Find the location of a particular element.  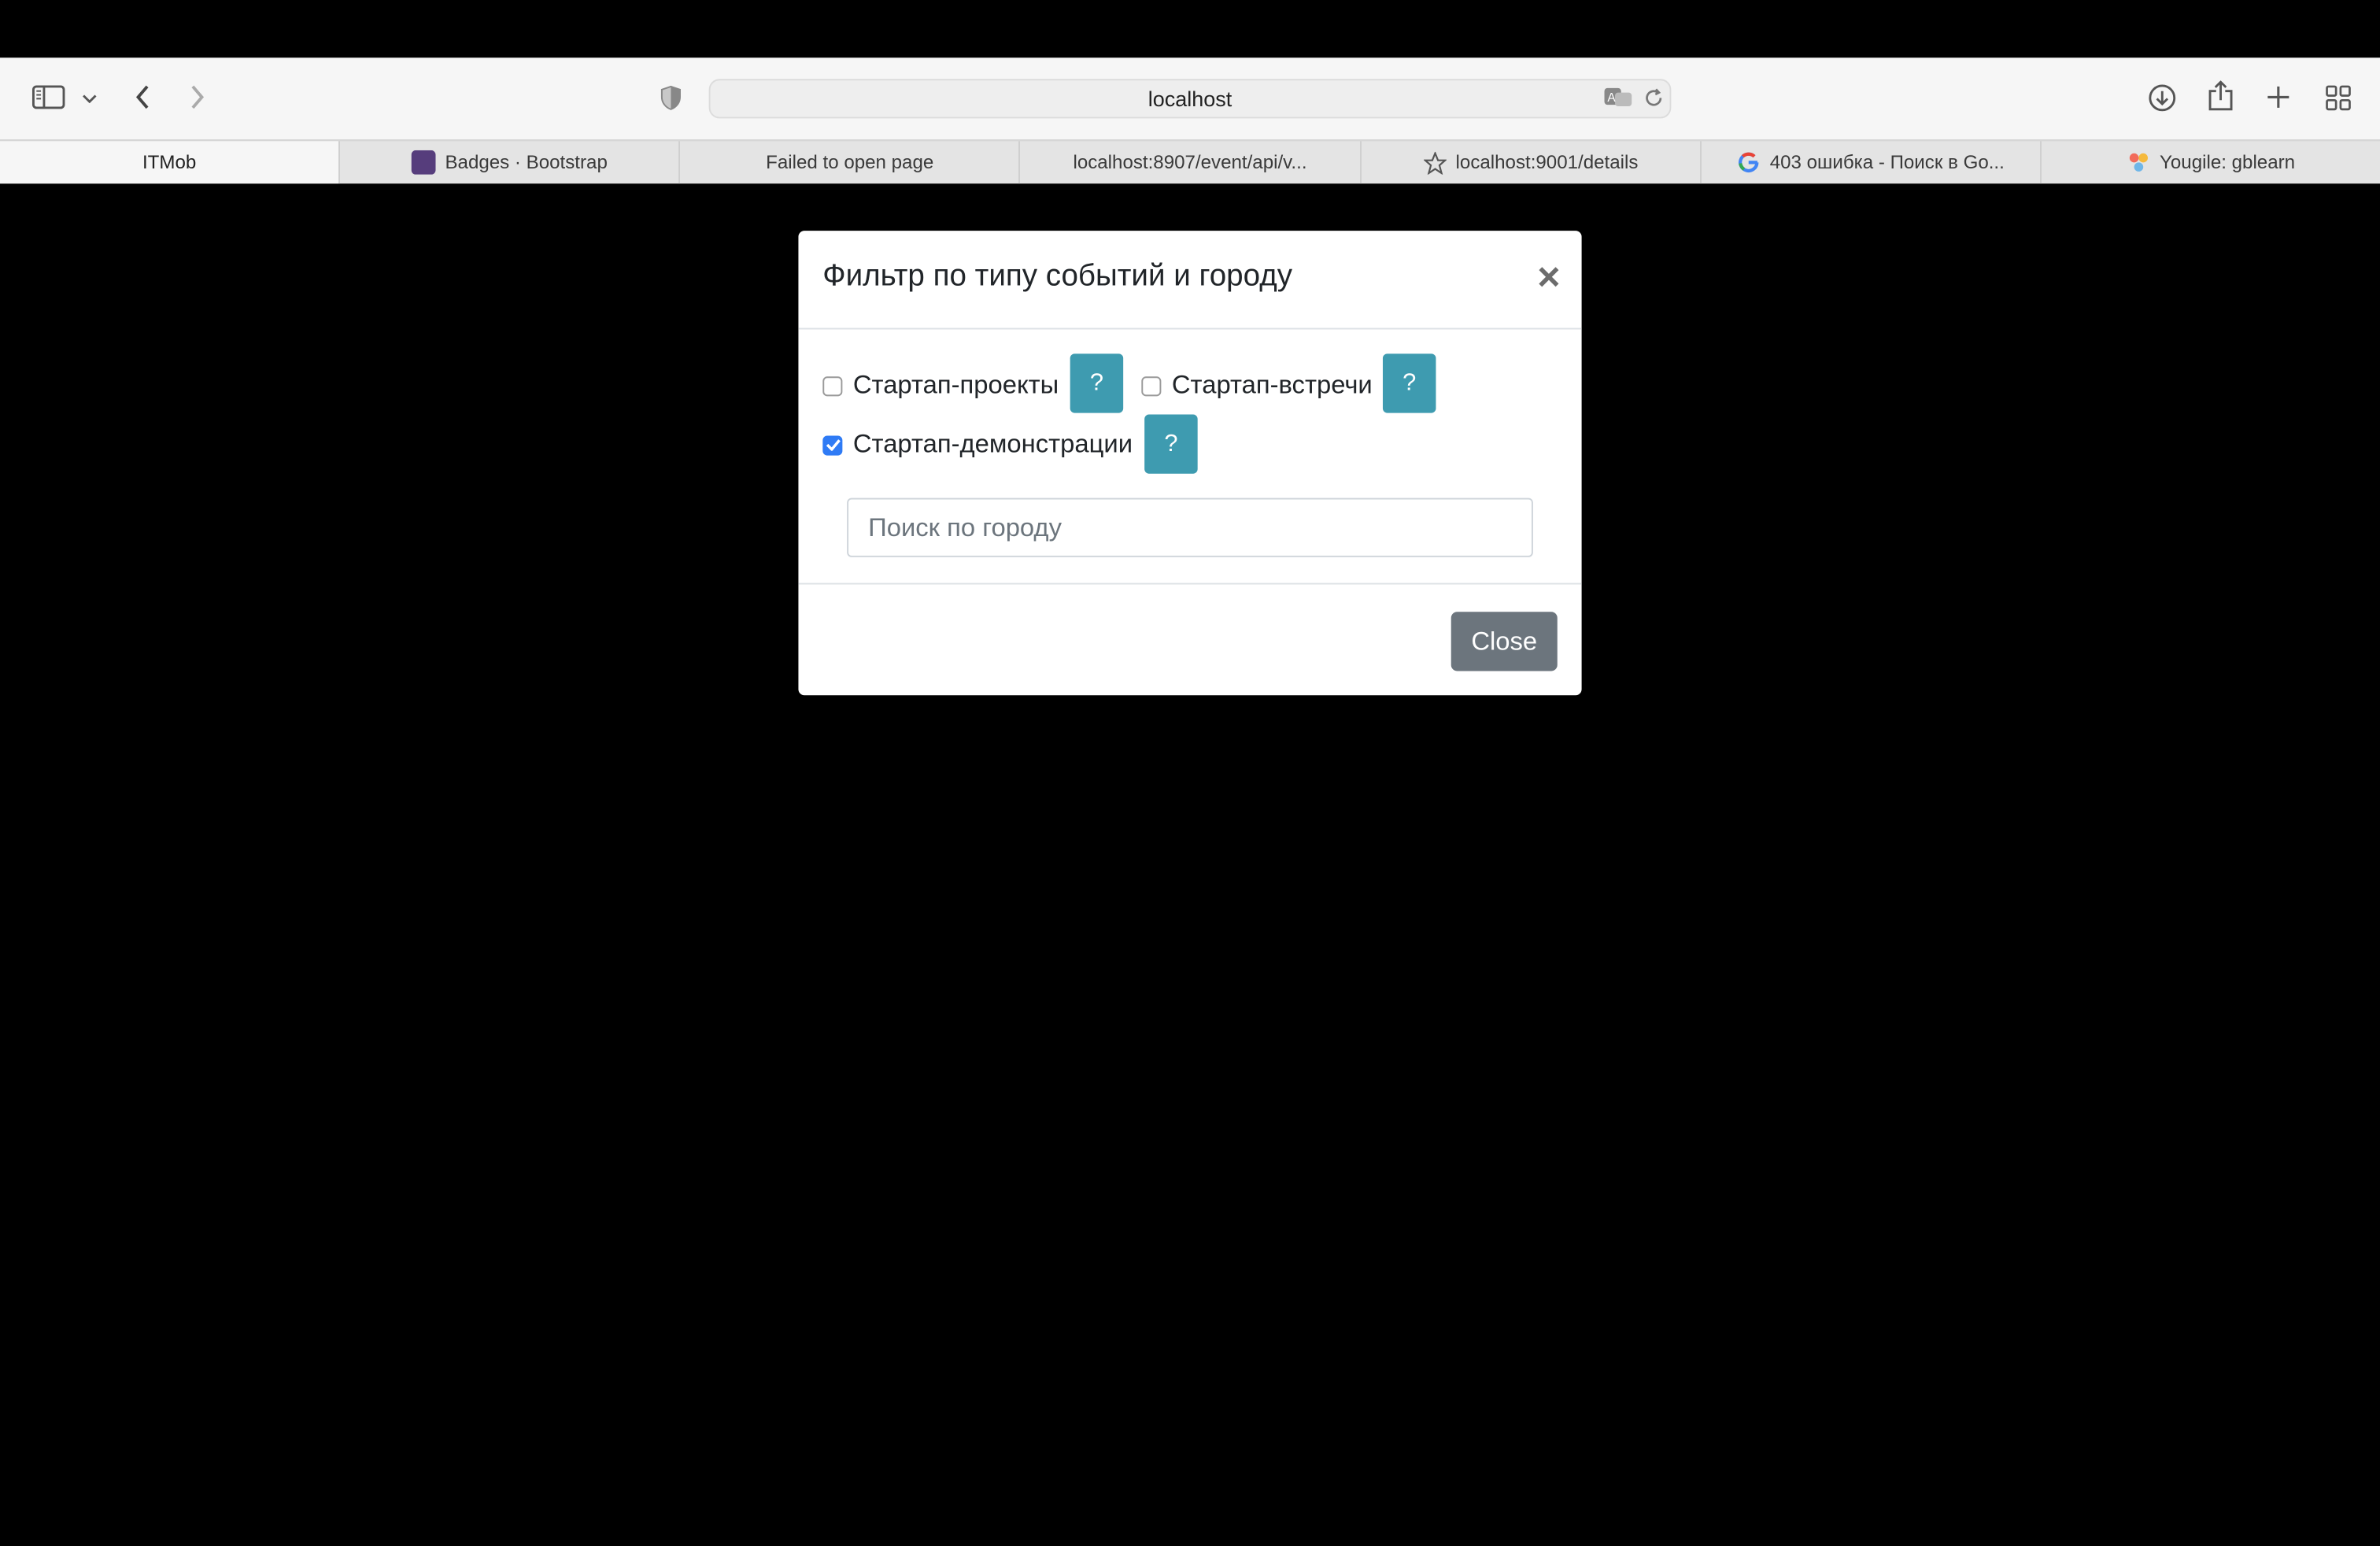

filter-startup-meetups: Стартап-встречи is located at coordinates (1257, 386).